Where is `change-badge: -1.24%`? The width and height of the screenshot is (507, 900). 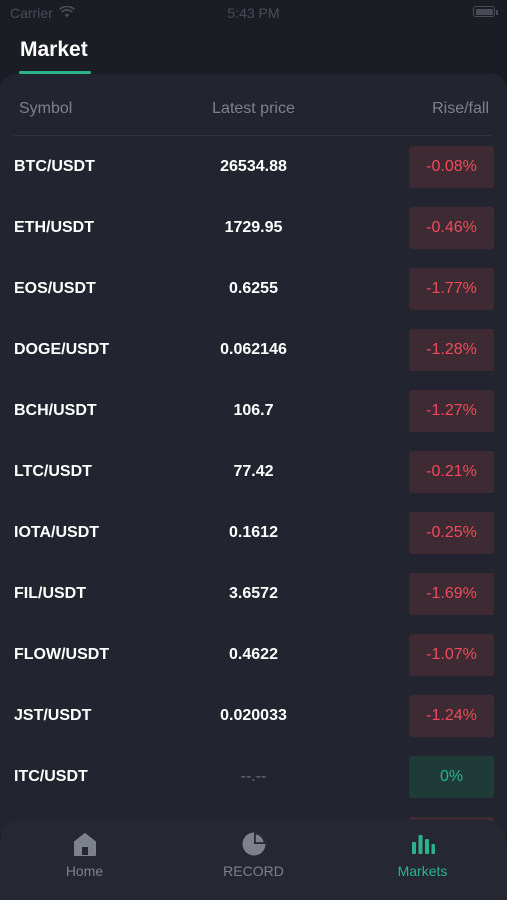
change-badge: -1.24% is located at coordinates (451, 716).